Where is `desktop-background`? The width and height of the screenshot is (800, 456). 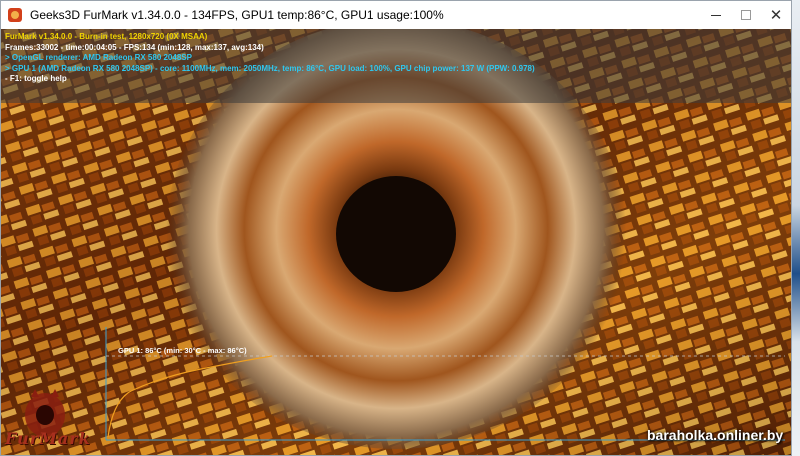
desktop-background is located at coordinates (796, 228).